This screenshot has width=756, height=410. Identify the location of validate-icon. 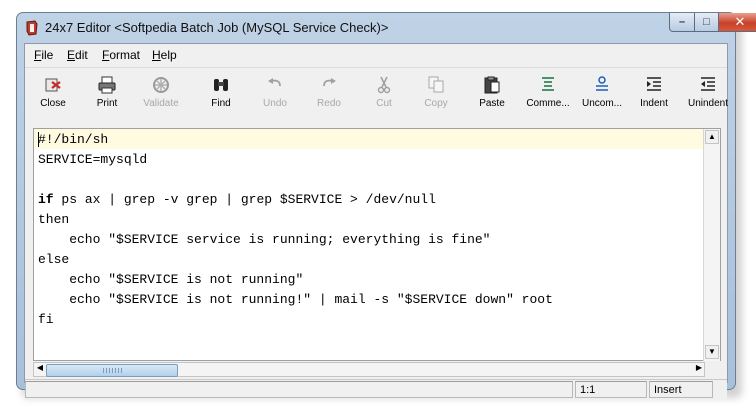
(161, 85).